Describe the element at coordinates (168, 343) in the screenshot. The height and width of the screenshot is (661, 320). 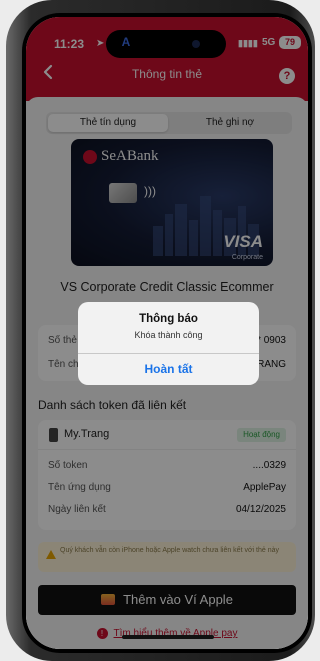
I see `alert-dialog: Thông báo Khóa thành công Hoàn tất` at that location.